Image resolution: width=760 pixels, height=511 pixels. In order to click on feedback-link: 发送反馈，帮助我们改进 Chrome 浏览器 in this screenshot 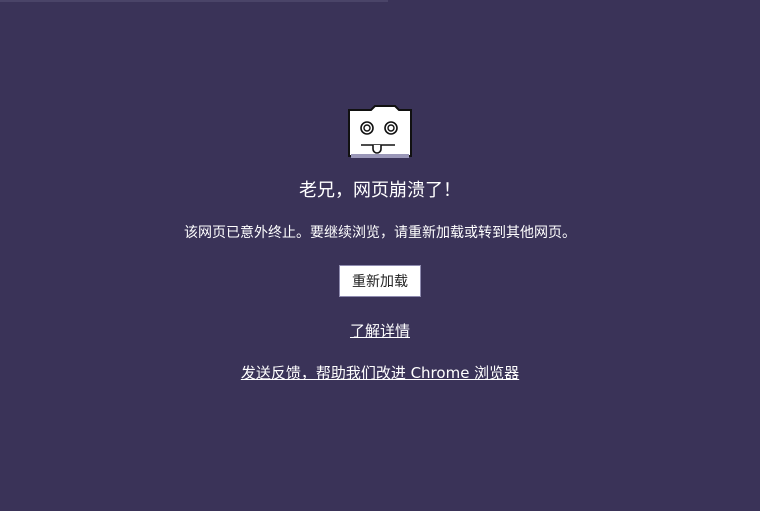, I will do `click(380, 373)`.